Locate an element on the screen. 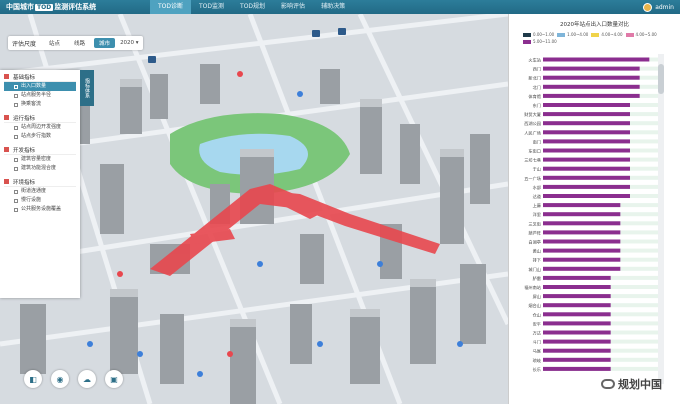 The image size is (680, 404). legend-item: 4.00~4.00 is located at coordinates (607, 34).